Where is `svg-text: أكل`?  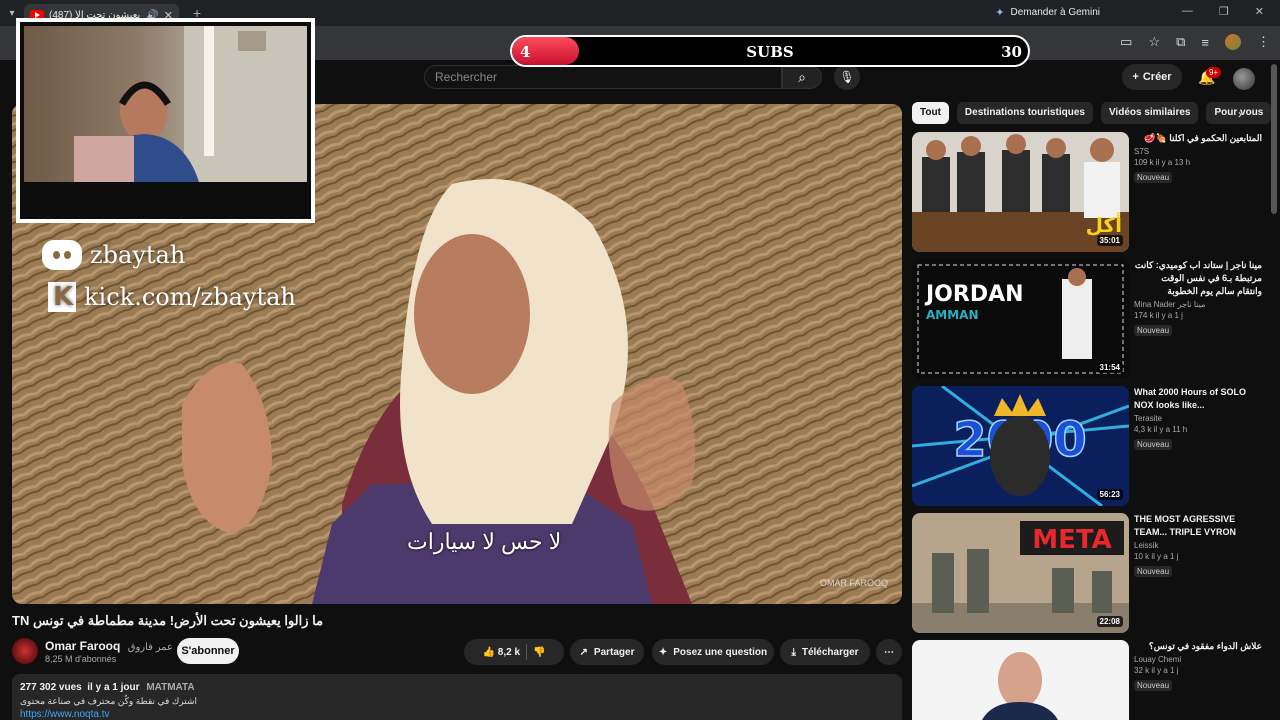 svg-text: أكل is located at coordinates (1104, 224).